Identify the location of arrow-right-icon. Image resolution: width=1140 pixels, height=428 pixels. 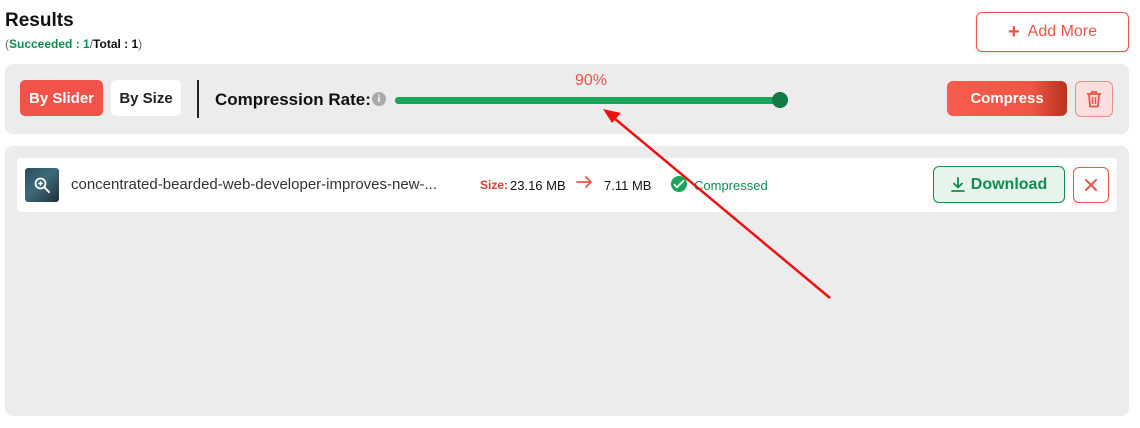
(584, 182).